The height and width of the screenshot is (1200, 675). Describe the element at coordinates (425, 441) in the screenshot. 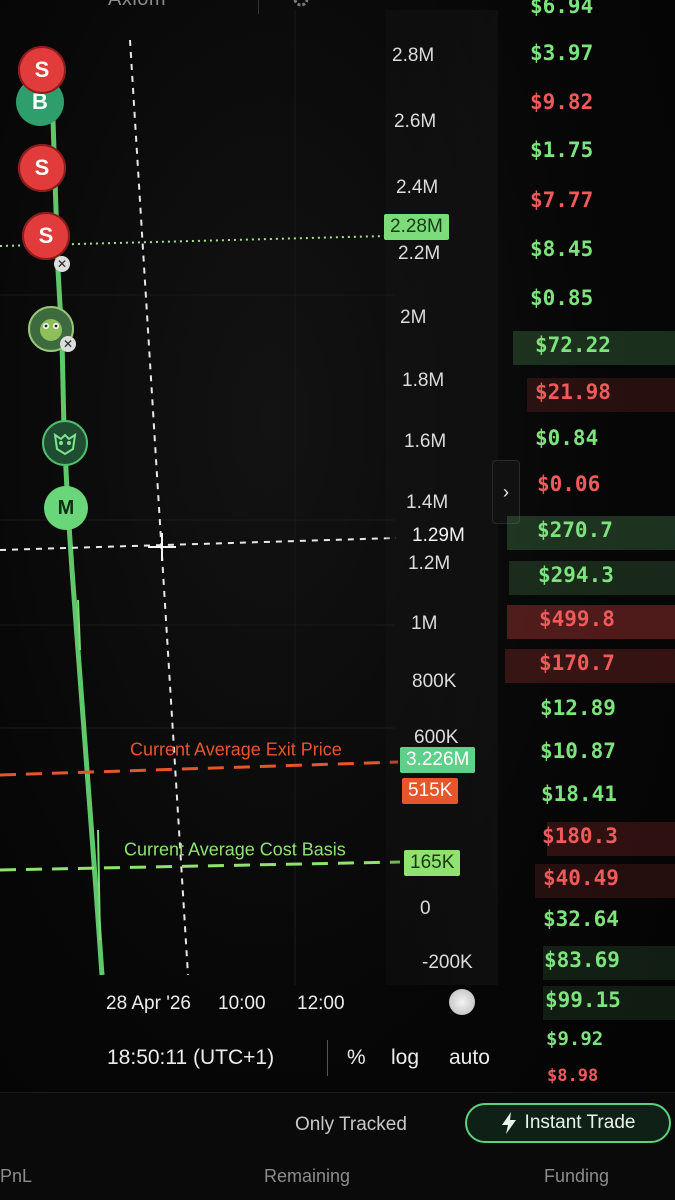

I see `y-tick: 1.6M` at that location.